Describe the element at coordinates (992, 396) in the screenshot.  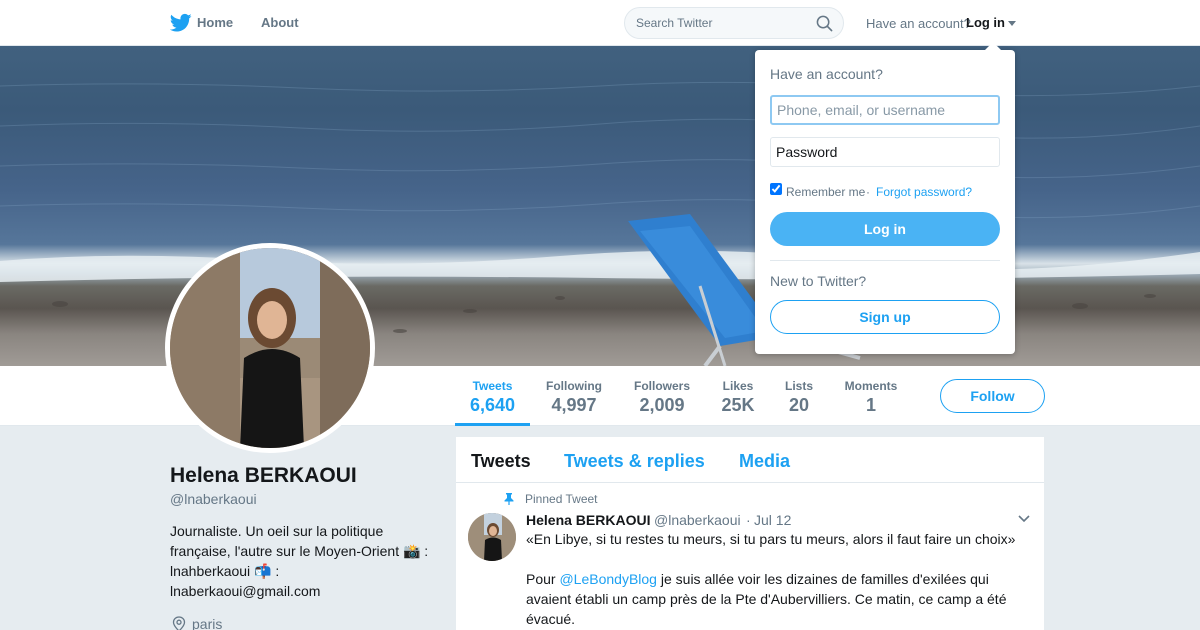
I see `follow-button: Follow` at that location.